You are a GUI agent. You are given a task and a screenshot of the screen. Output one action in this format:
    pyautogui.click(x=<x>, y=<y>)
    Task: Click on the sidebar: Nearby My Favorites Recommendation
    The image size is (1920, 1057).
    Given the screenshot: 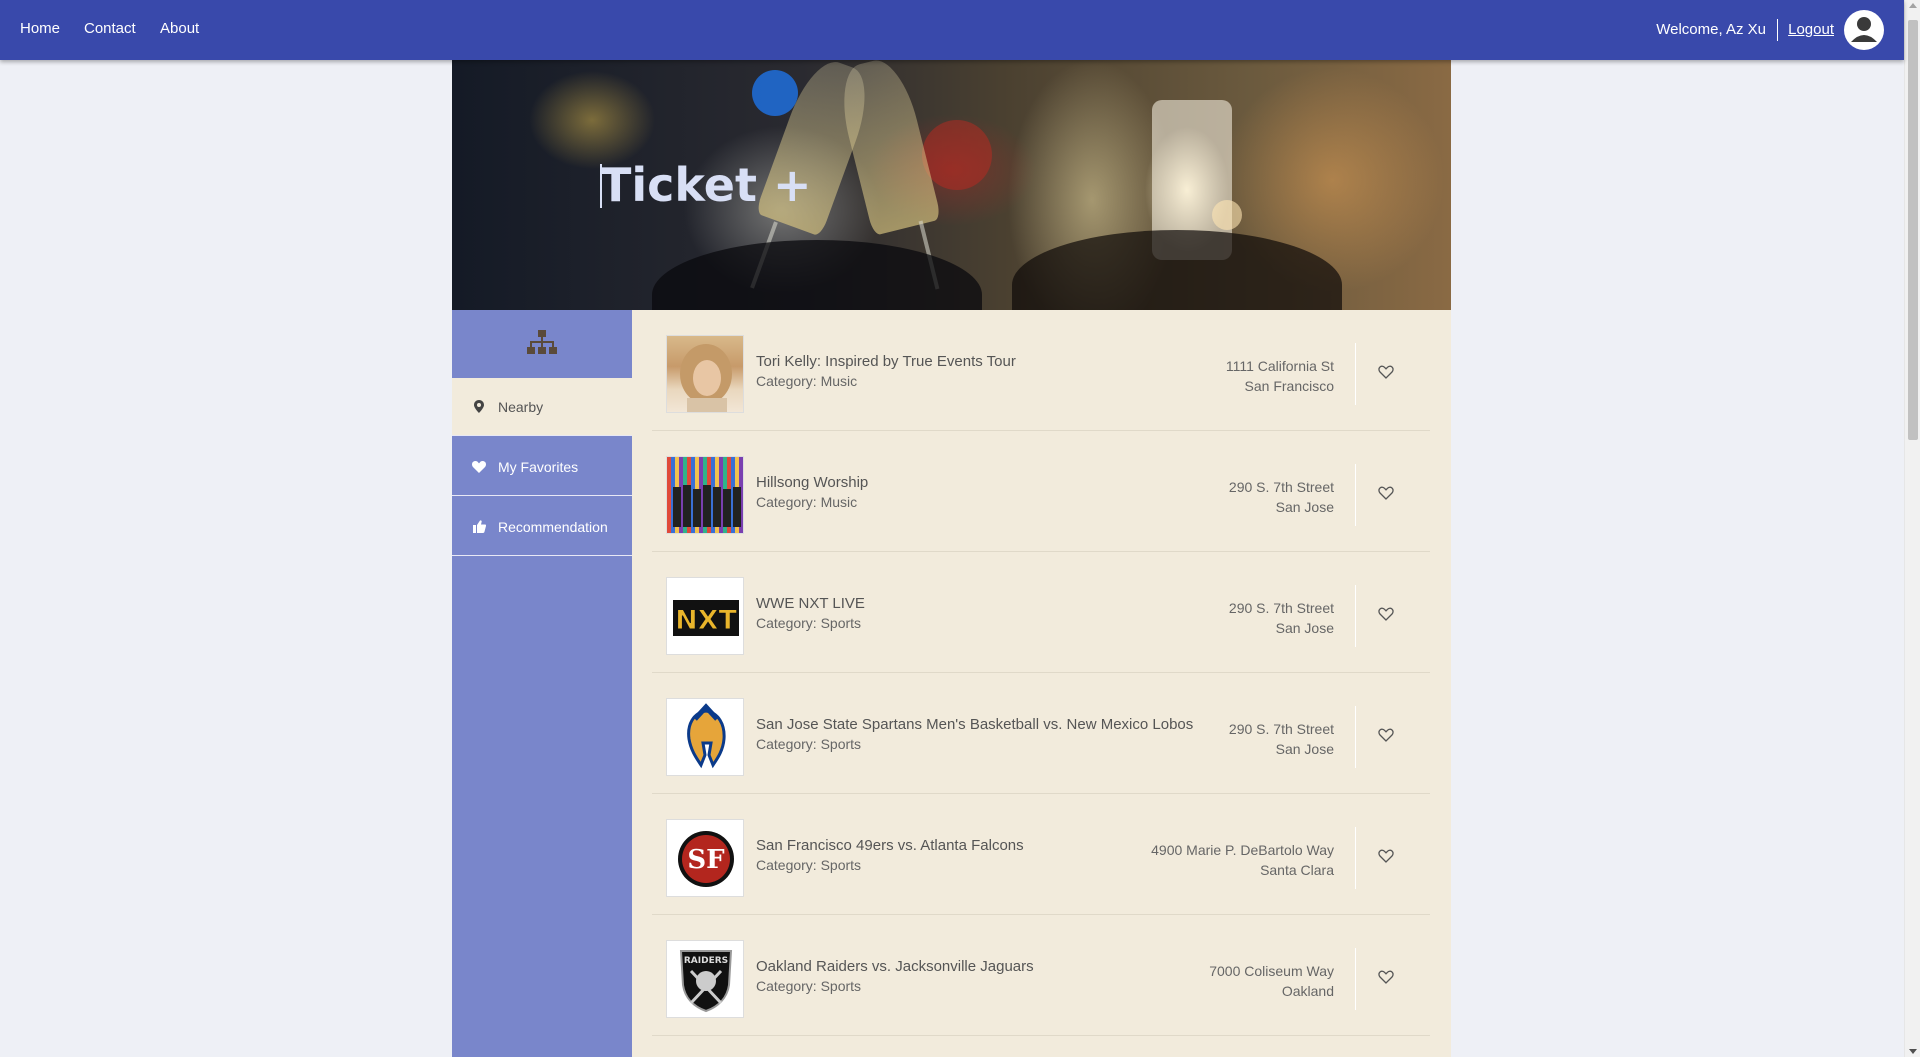 What is the action you would take?
    pyautogui.click(x=542, y=683)
    